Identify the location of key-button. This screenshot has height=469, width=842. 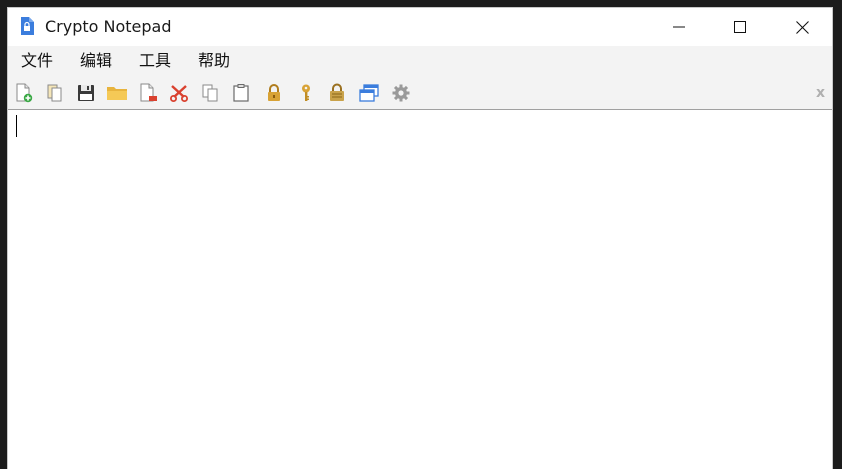
(306, 93).